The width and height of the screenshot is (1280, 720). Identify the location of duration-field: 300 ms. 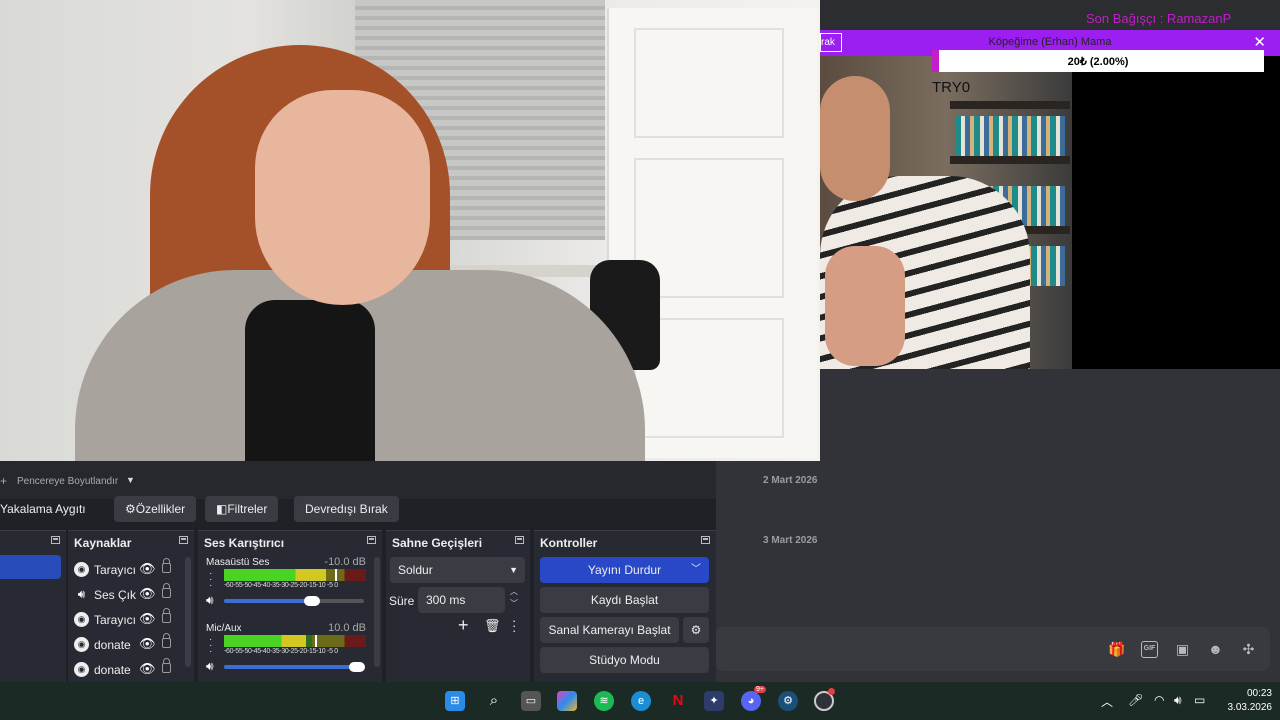
(461, 600).